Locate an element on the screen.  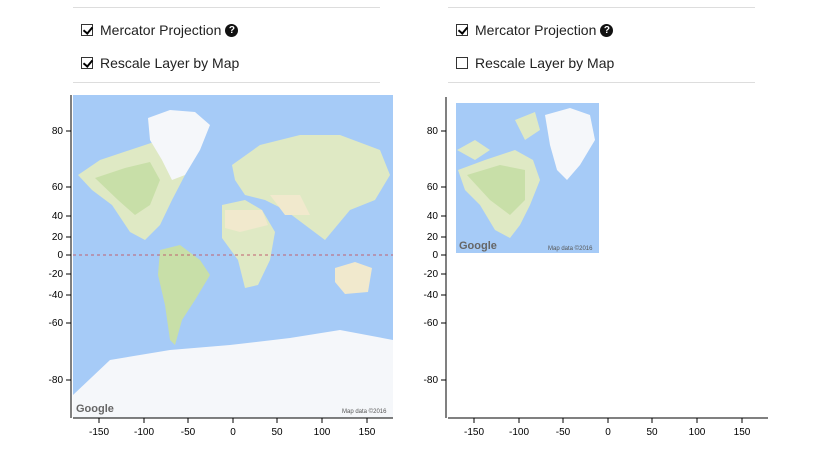
map-tile: Google Map data ©2016 is located at coordinates (527, 178).